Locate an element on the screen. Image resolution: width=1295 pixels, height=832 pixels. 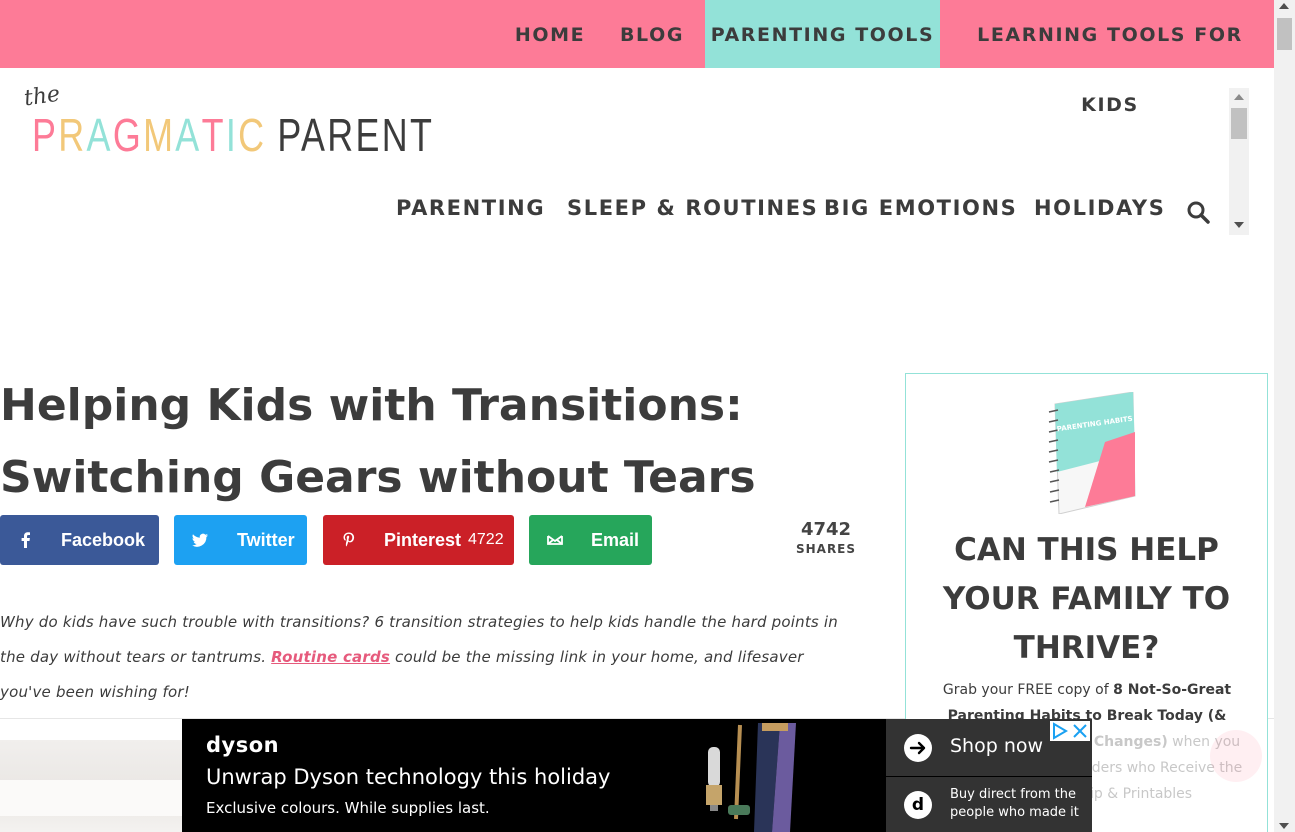
logo-letter: R is located at coordinates (72, 135).